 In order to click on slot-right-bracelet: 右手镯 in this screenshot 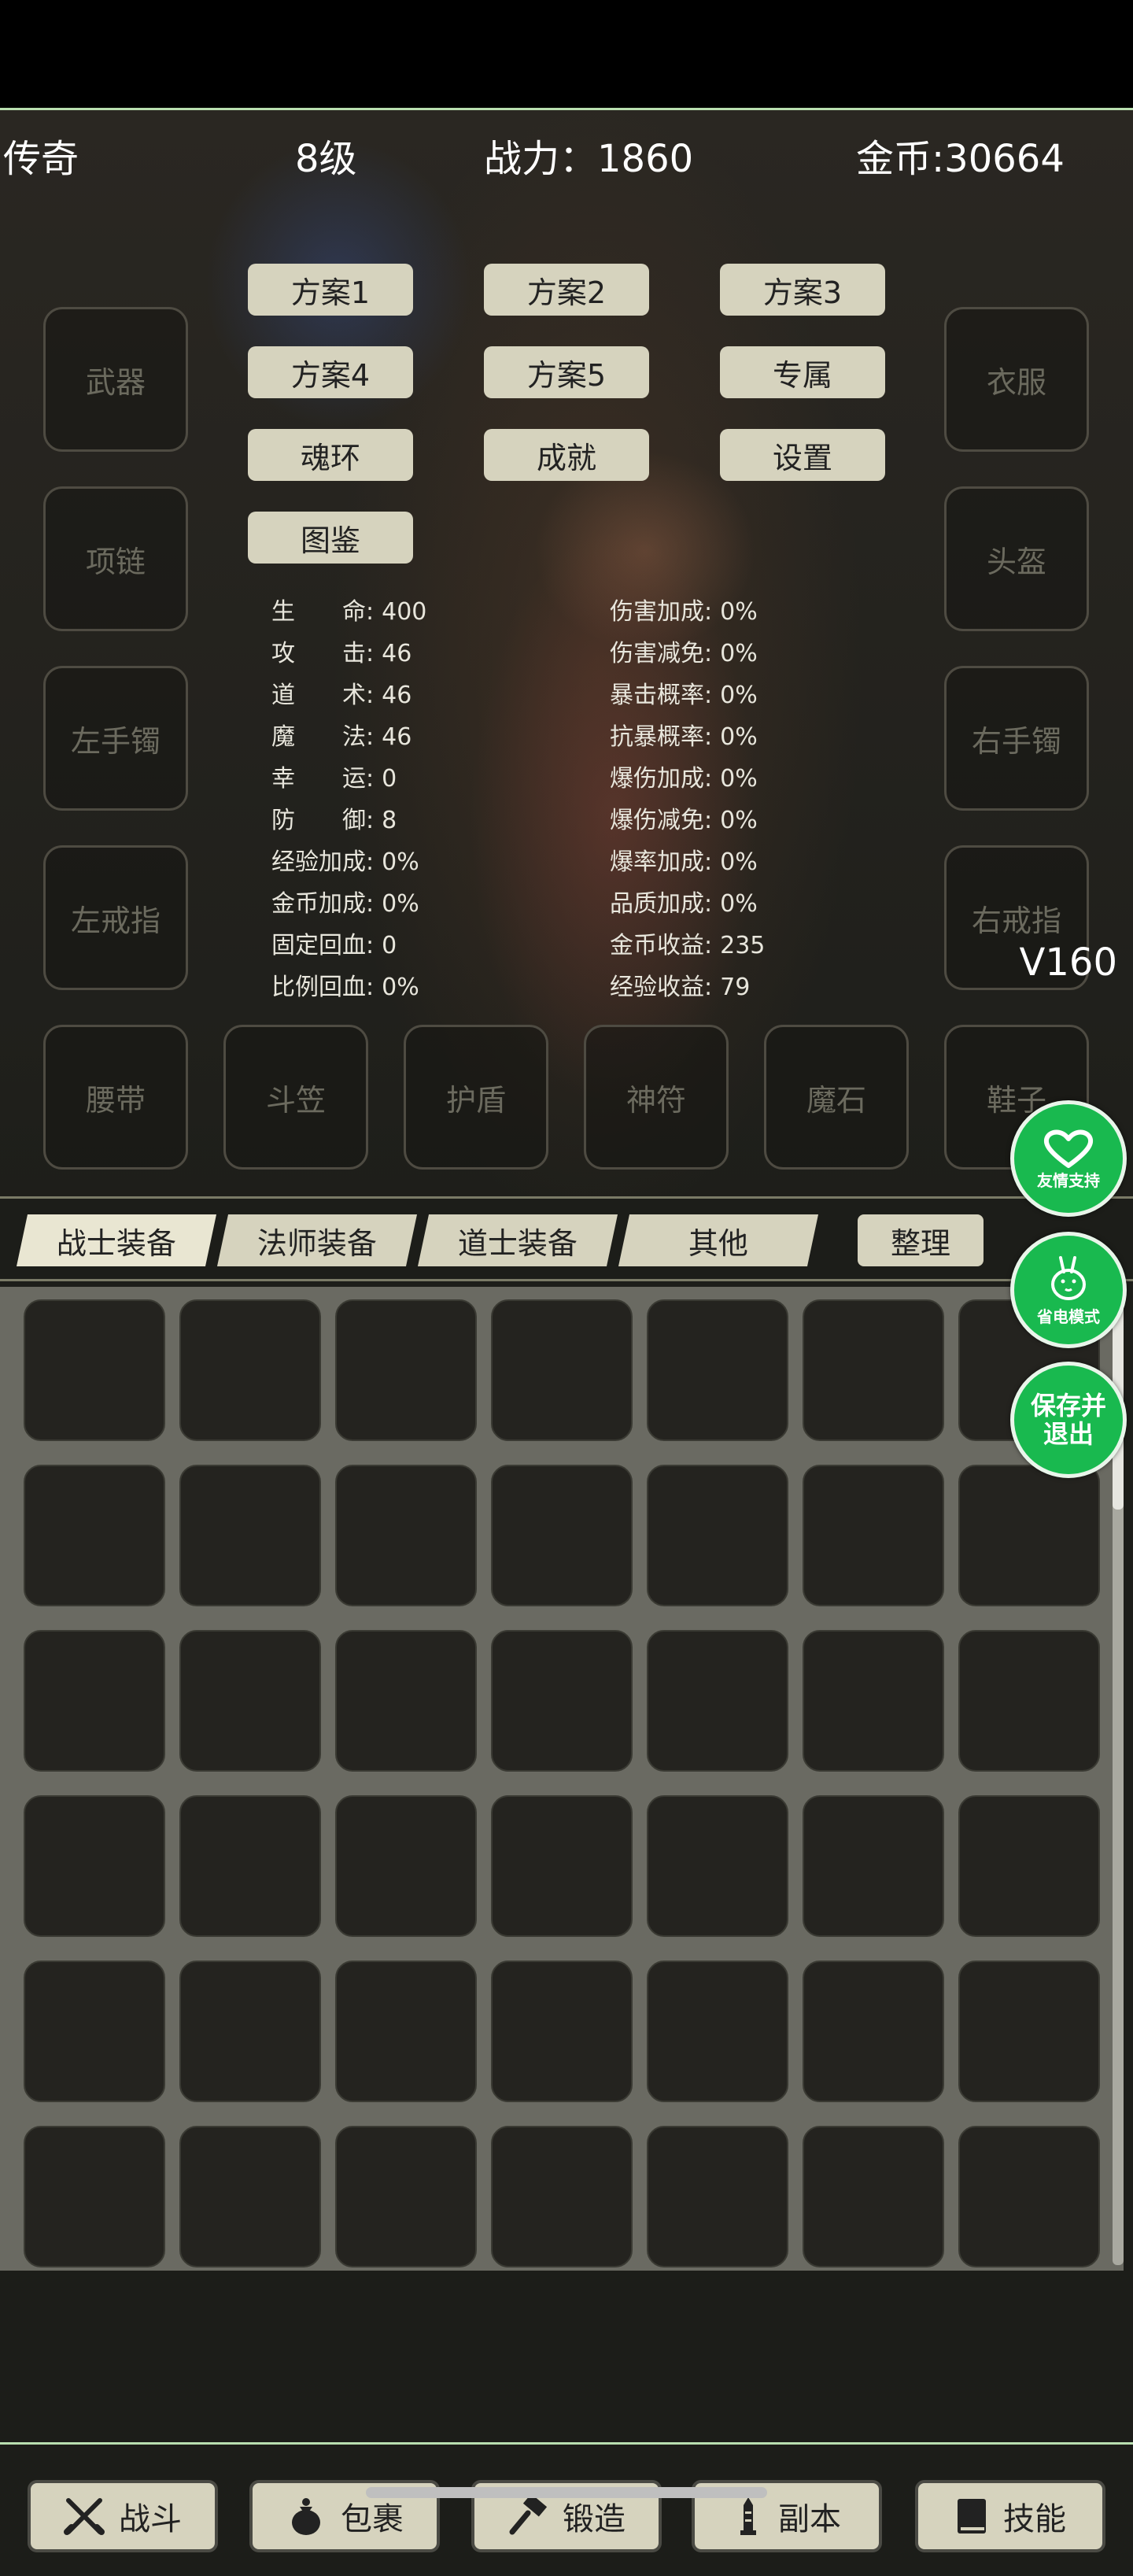, I will do `click(1017, 738)`.